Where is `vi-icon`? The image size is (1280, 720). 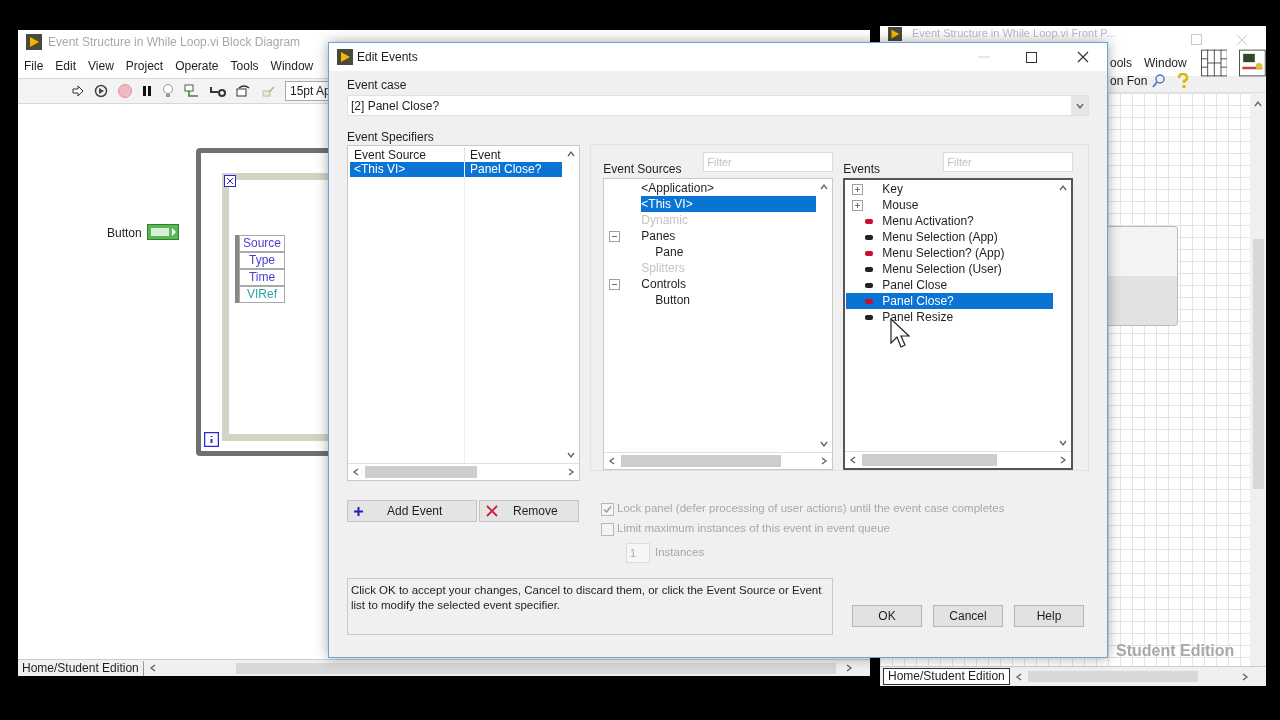
vi-icon is located at coordinates (1252, 63).